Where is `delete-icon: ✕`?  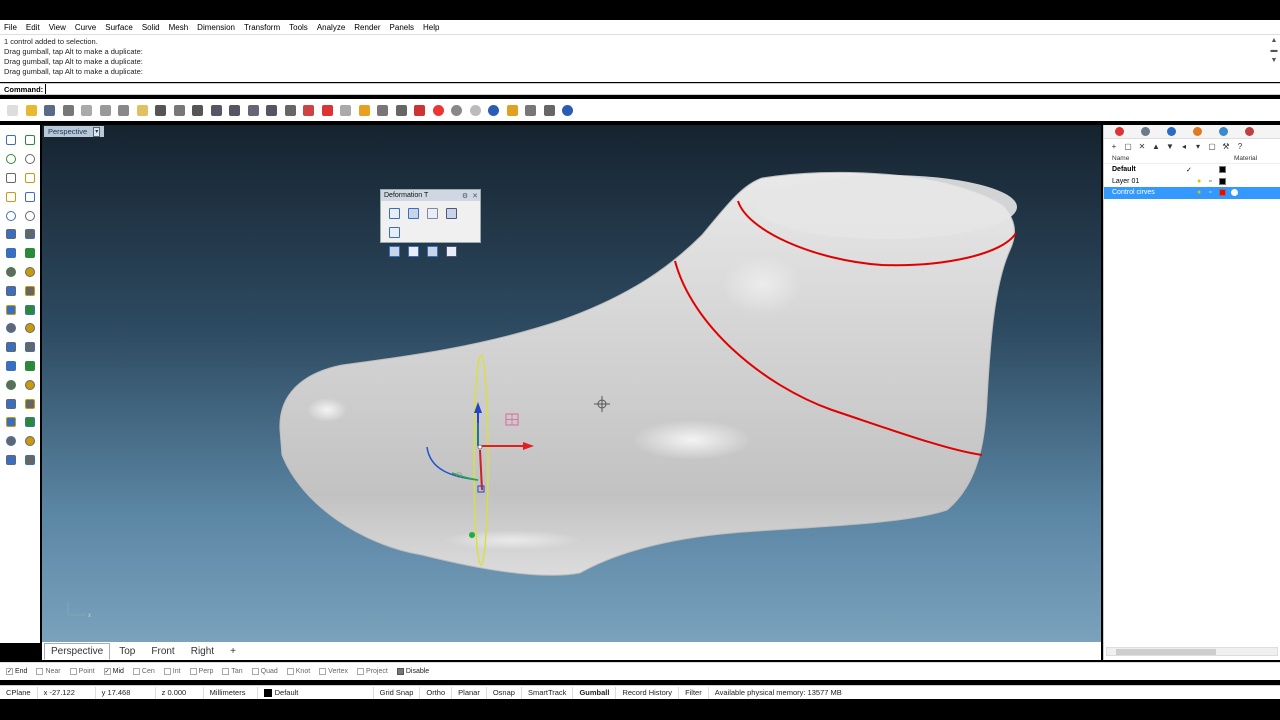
delete-icon: ✕ is located at coordinates (1142, 146).